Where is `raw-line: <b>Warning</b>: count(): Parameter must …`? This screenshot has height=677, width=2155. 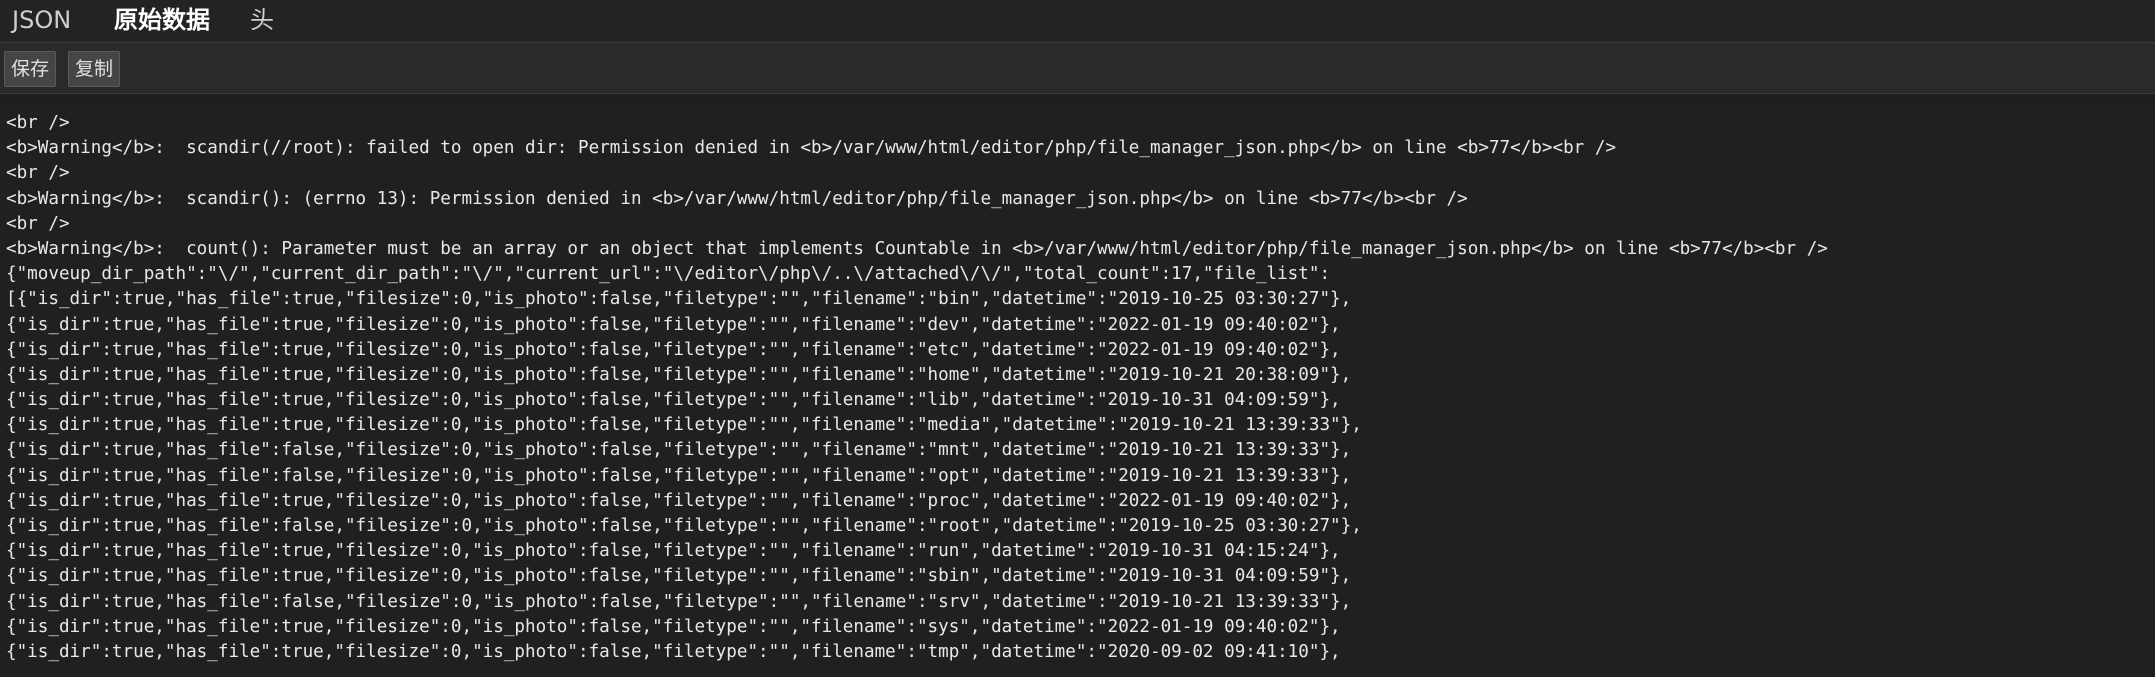
raw-line: <b>Warning</b>: count(): Parameter must … is located at coordinates (917, 248).